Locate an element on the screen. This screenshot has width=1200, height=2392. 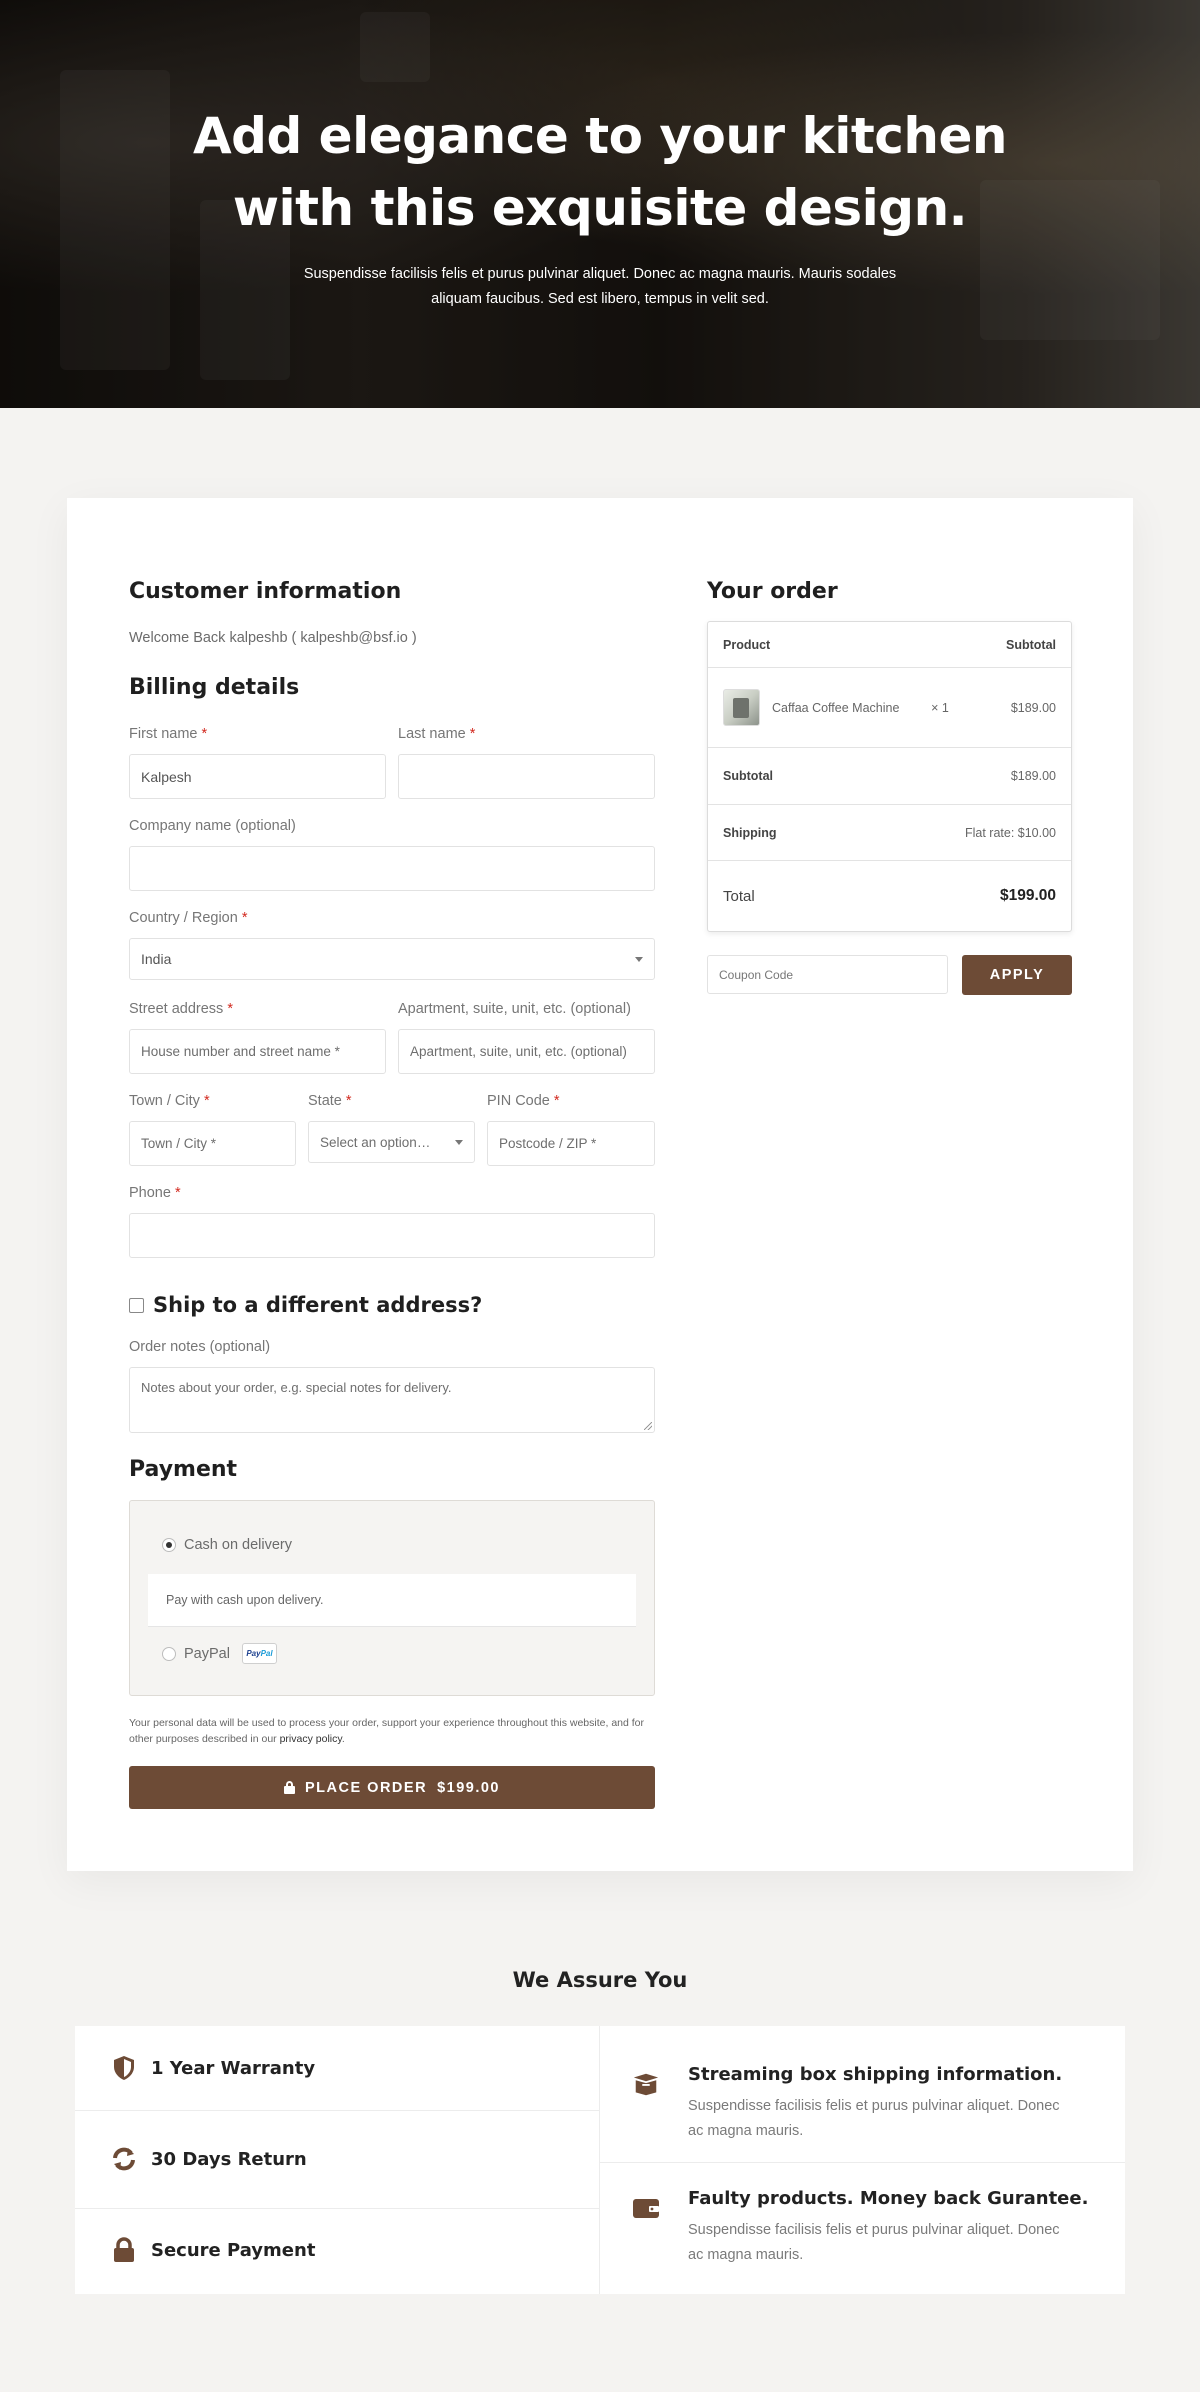
order-notes-label: Order notes (optional) is located at coordinates (200, 1347).